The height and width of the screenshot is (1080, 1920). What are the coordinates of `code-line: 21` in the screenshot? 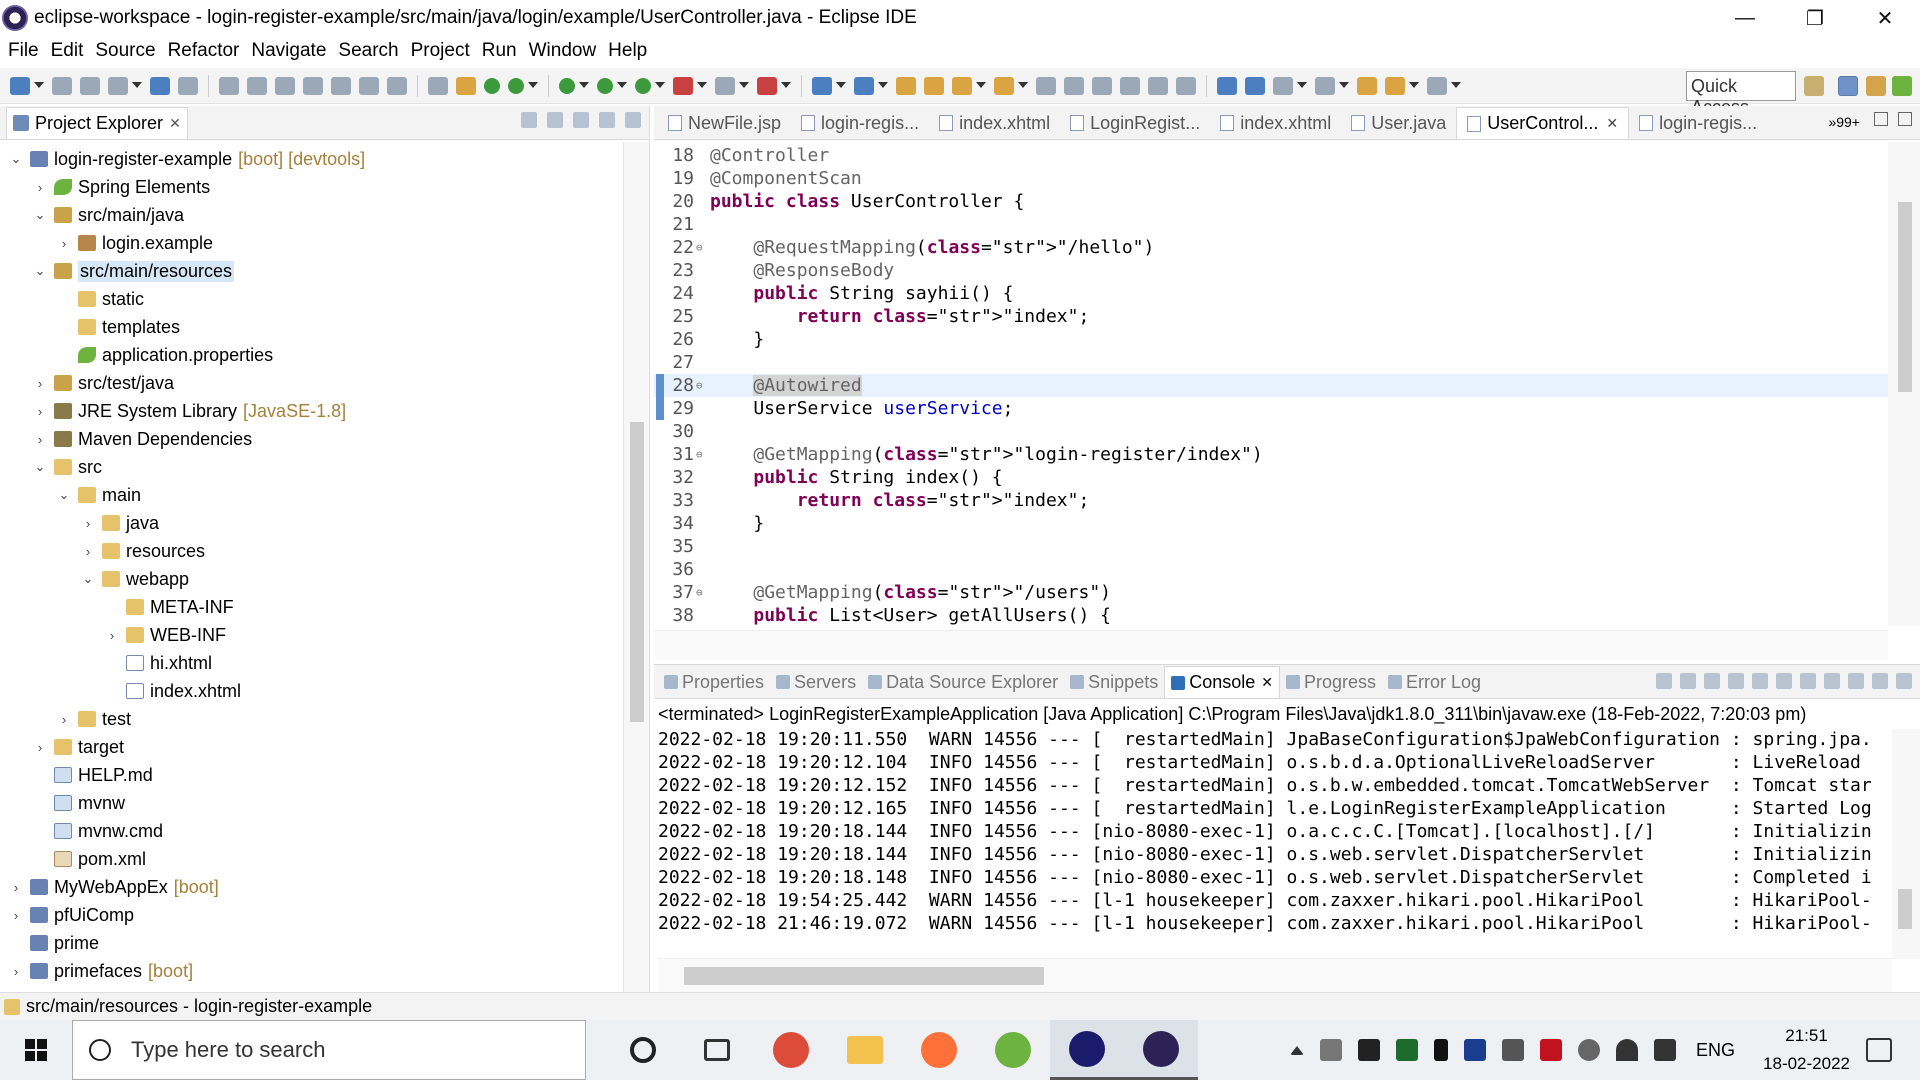 It's located at (1271, 224).